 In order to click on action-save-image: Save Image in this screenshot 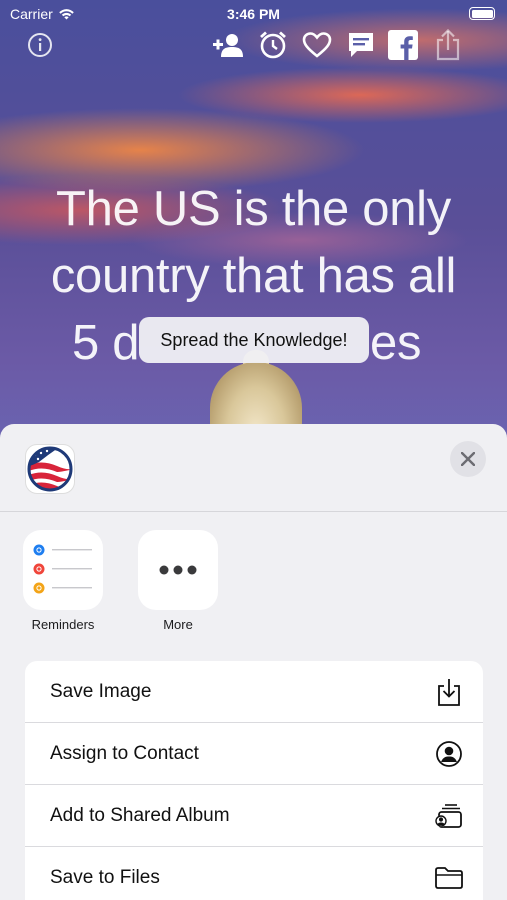, I will do `click(254, 692)`.